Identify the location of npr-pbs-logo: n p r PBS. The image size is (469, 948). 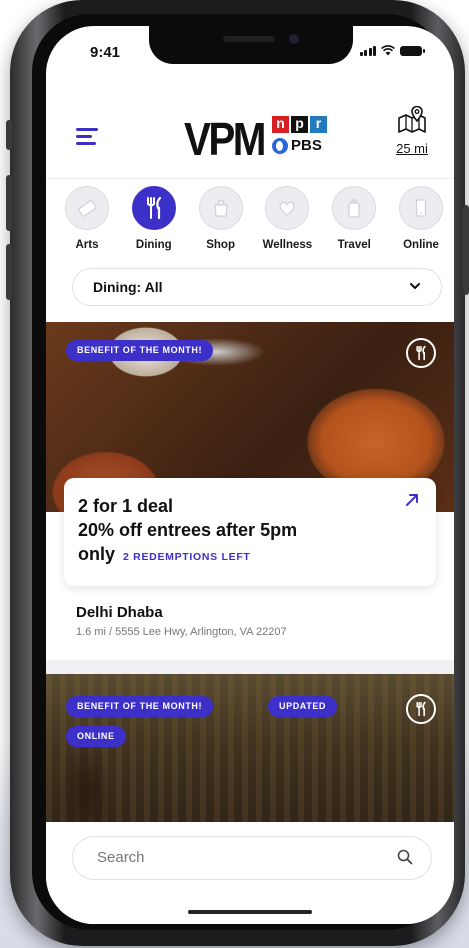
(299, 135).